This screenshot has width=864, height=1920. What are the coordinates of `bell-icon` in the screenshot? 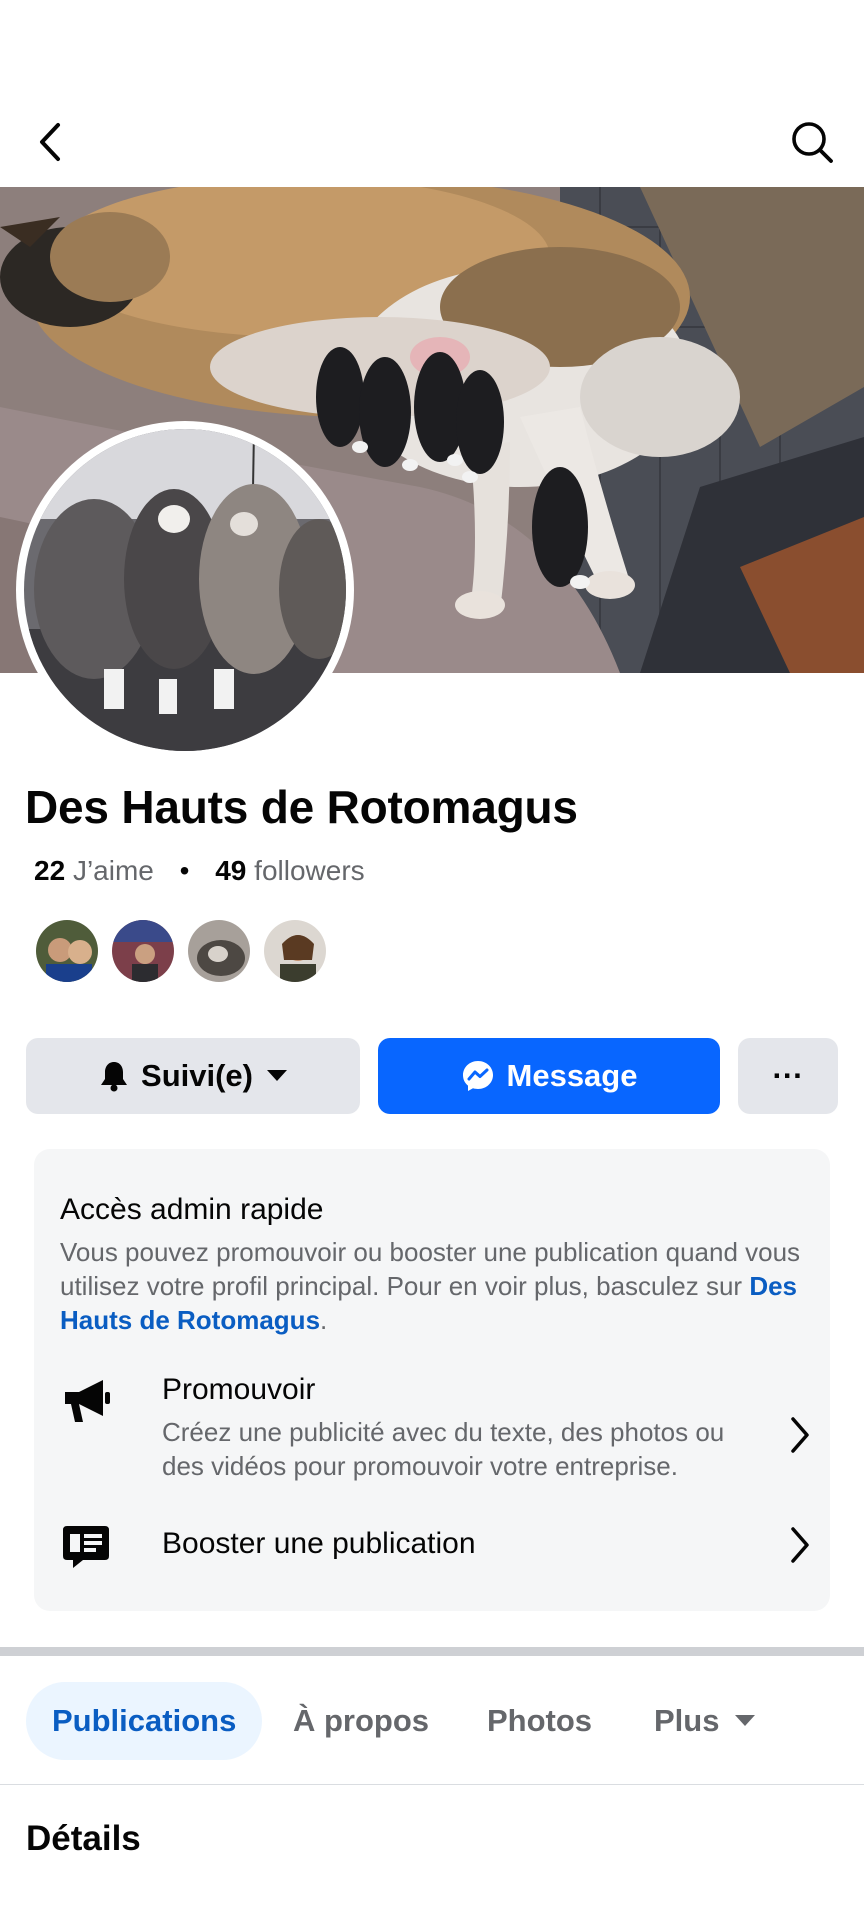 It's located at (114, 1076).